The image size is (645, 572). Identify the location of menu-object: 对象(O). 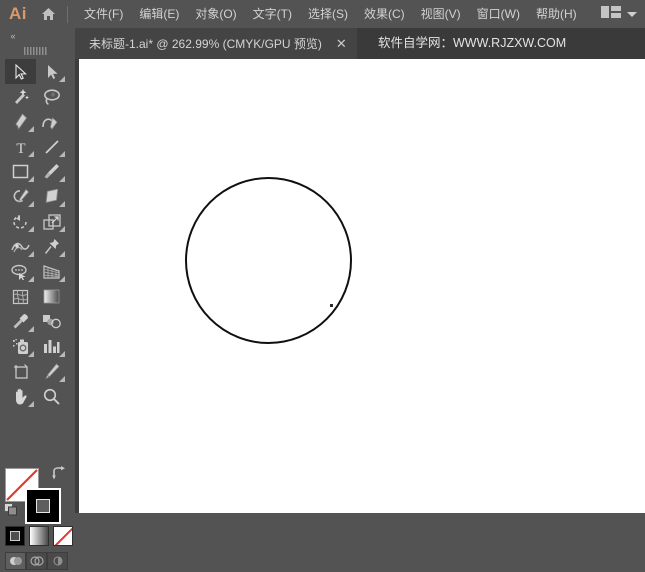
(215, 14).